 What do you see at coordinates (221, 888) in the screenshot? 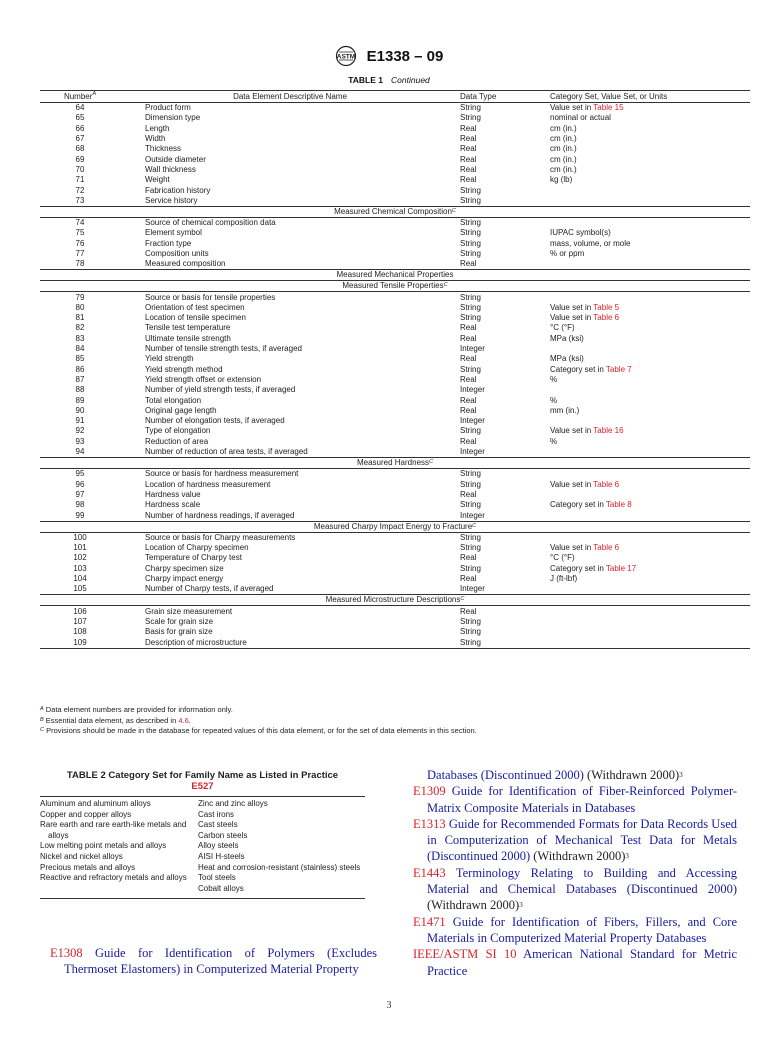
I see `family-name-item: Cobalt alloys` at bounding box center [221, 888].